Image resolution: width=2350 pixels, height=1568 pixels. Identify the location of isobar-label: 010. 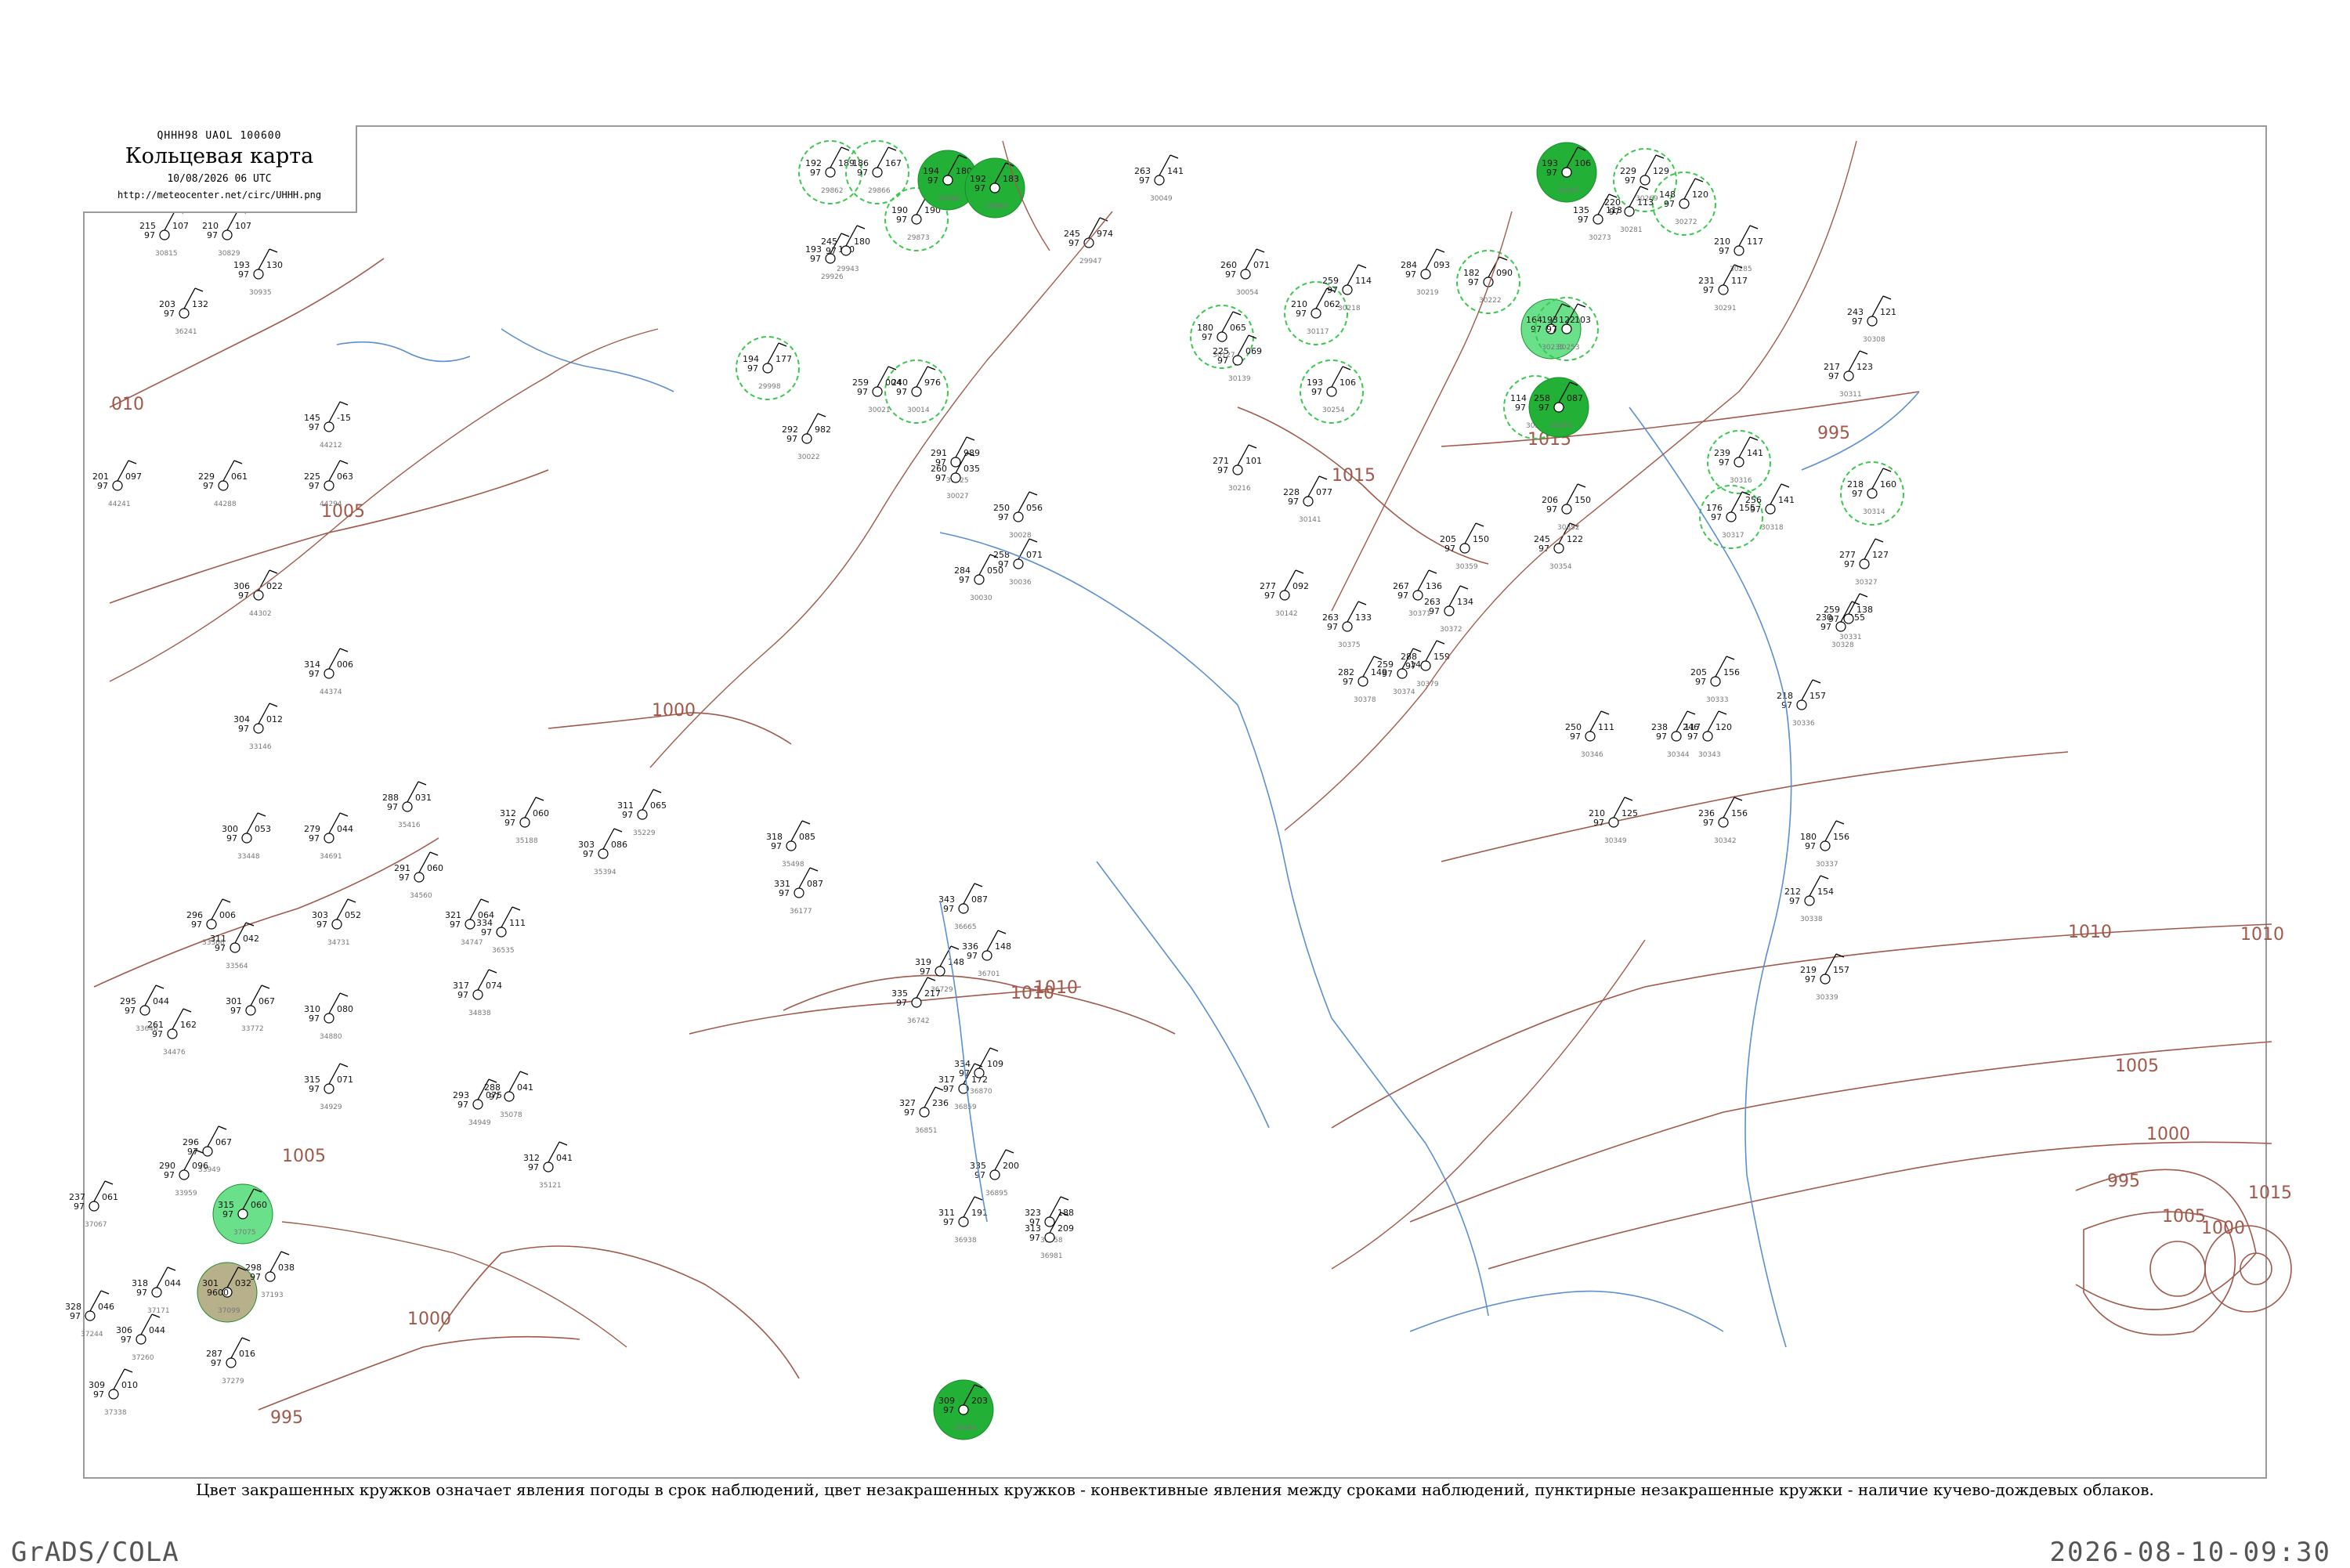
(128, 404).